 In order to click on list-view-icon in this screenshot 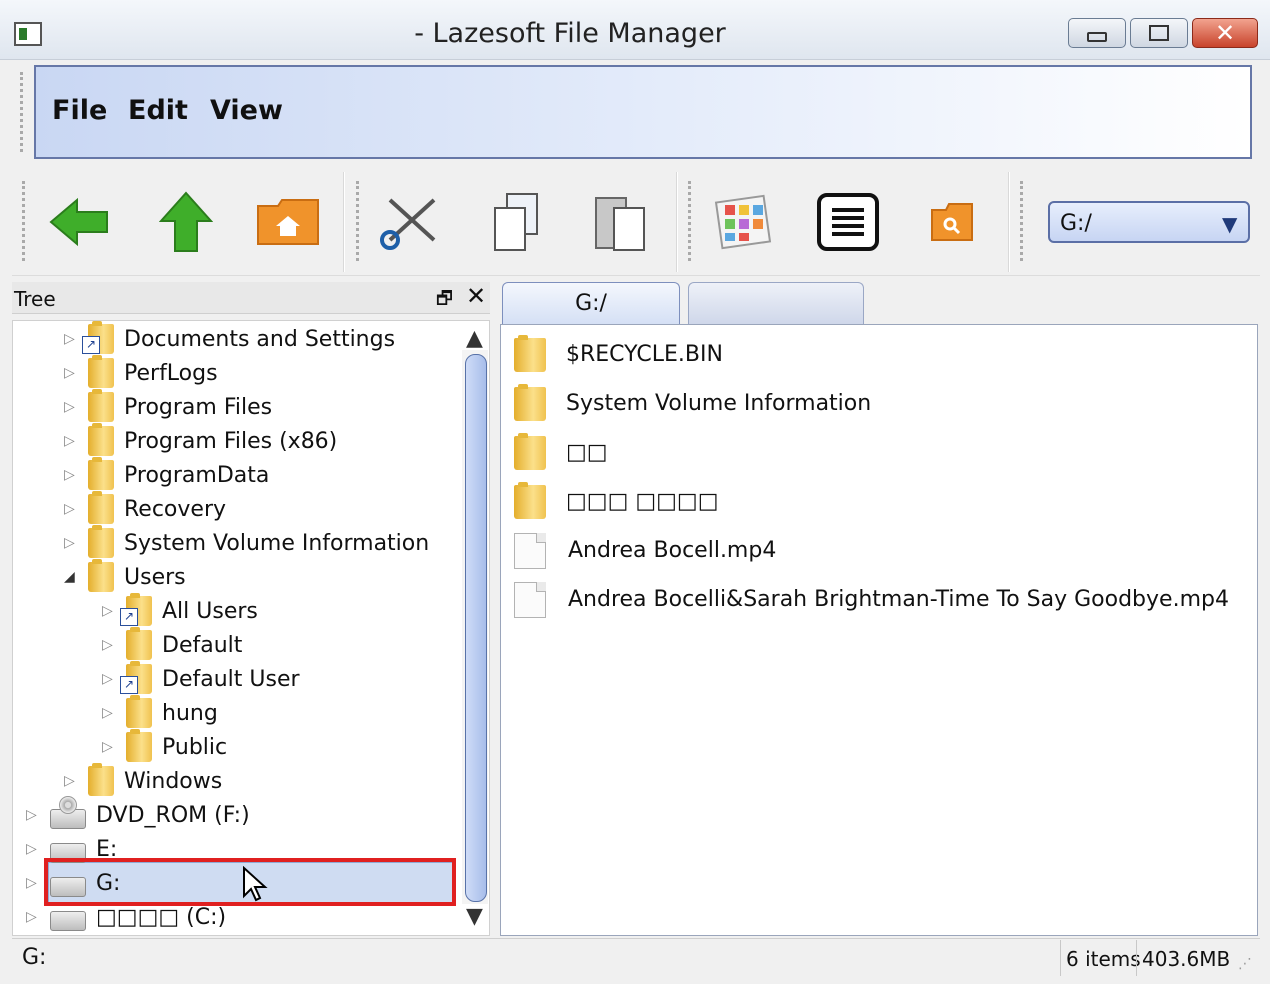, I will do `click(848, 222)`.